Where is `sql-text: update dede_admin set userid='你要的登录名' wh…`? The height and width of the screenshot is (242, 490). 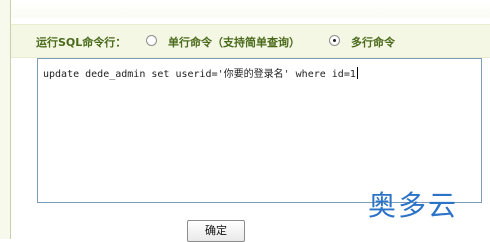 sql-text: update dede_admin set userid='你要的登录名' wh… is located at coordinates (199, 74).